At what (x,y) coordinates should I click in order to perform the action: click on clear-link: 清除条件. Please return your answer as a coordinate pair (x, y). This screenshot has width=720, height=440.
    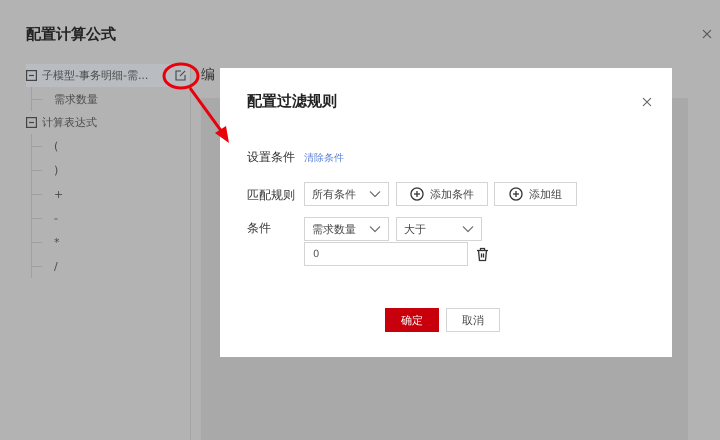
    Looking at the image, I should click on (324, 157).